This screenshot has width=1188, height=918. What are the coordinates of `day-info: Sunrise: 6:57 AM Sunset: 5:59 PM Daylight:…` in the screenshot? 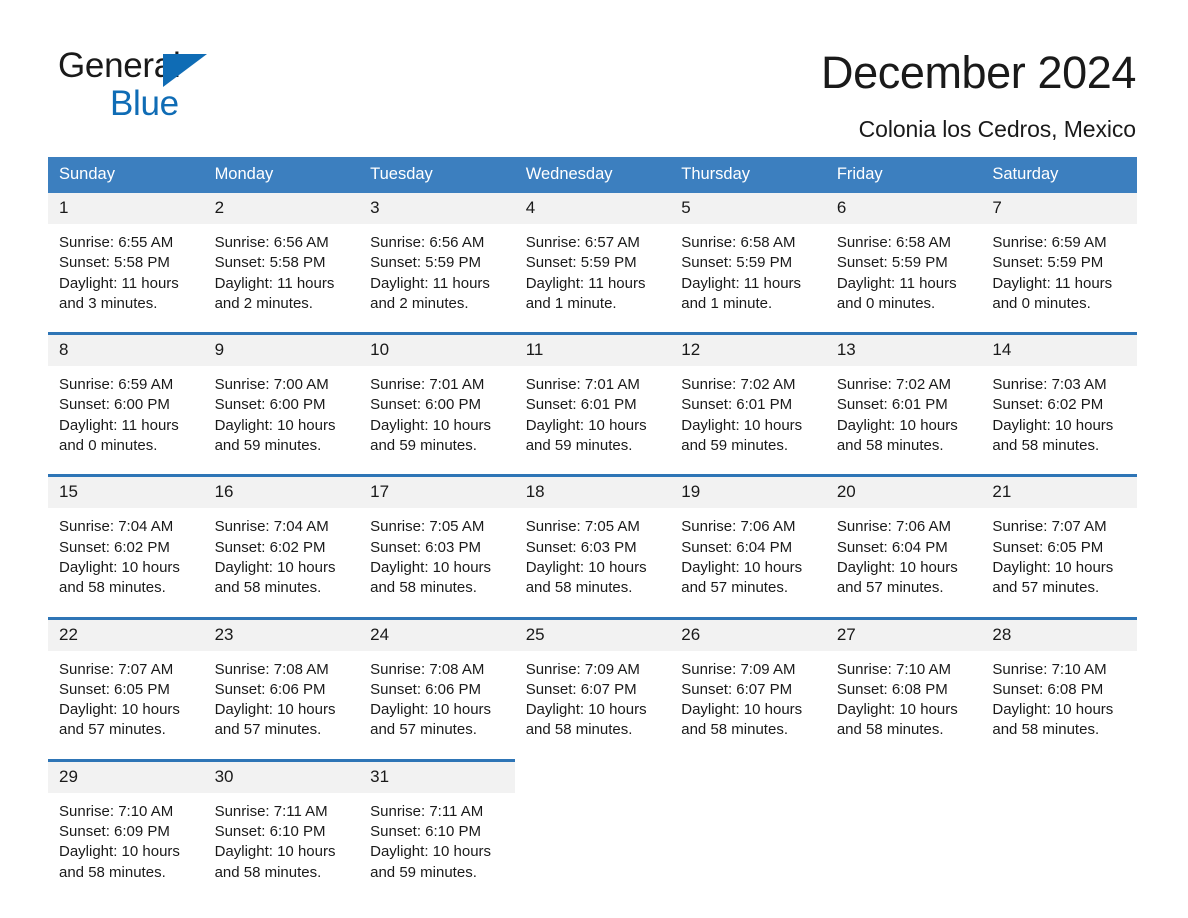 It's located at (592, 279).